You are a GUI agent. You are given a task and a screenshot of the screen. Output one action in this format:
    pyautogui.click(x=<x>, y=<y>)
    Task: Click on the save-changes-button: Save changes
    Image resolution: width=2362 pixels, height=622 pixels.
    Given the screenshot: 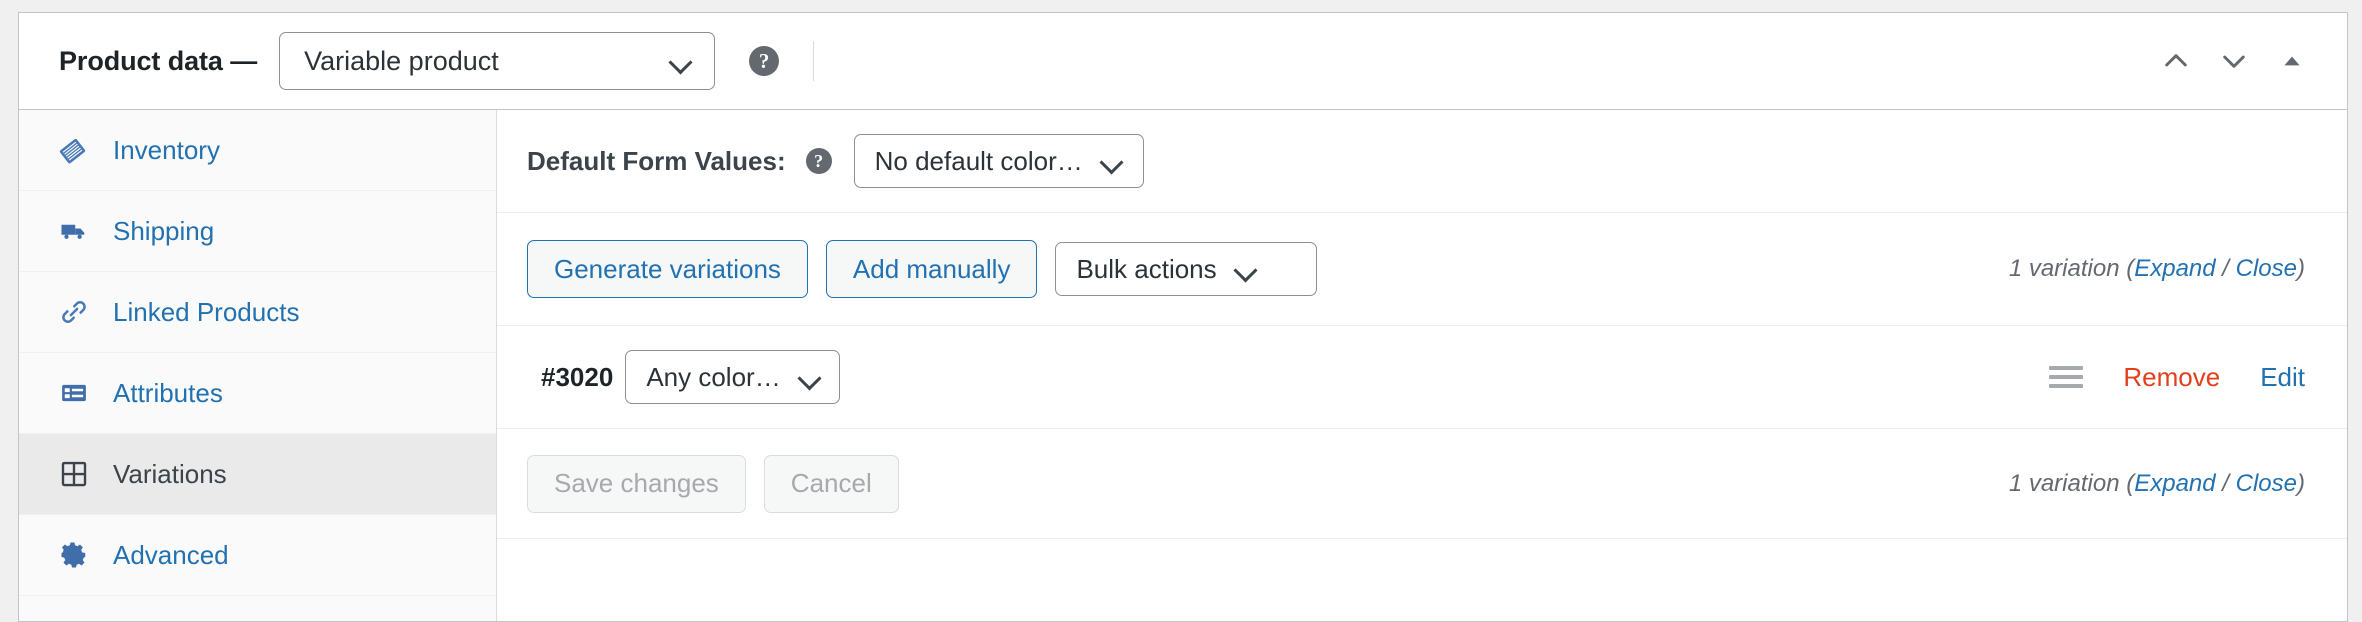 What is the action you would take?
    pyautogui.click(x=636, y=483)
    